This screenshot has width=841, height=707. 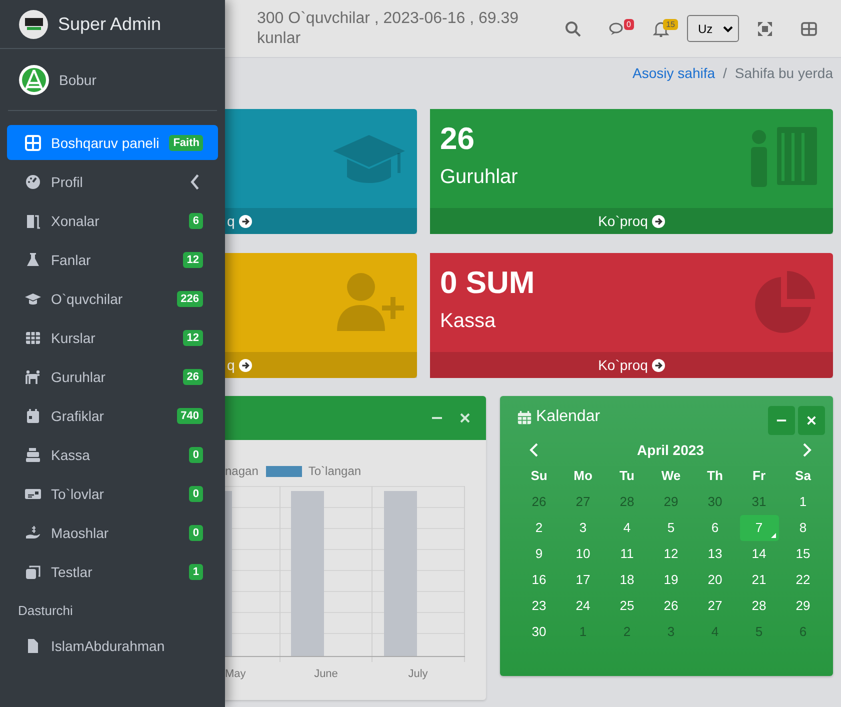 I want to click on door-icon, so click(x=33, y=220).